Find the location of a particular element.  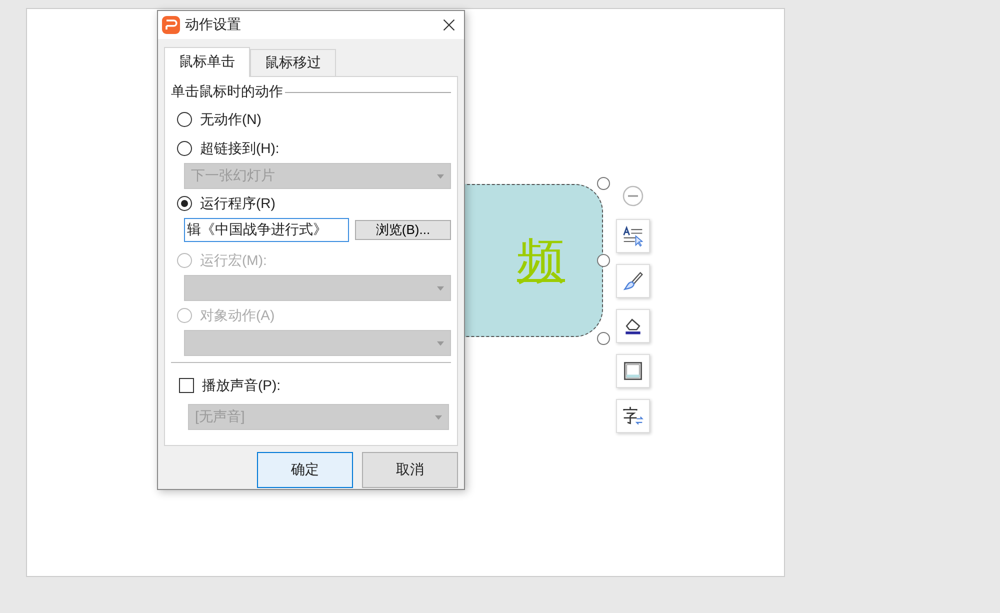

radio-label: 运行程序(R) is located at coordinates (238, 203).